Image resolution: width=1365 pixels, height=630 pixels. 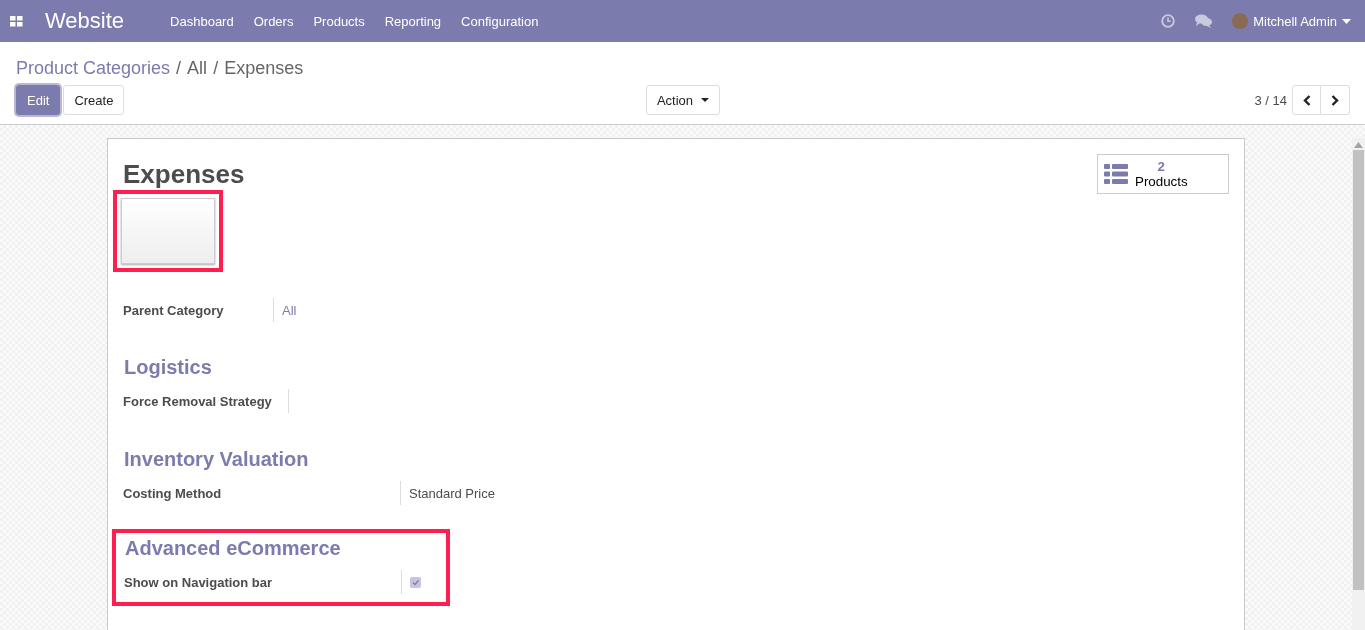 I want to click on form-button: Create, so click(x=94, y=100).